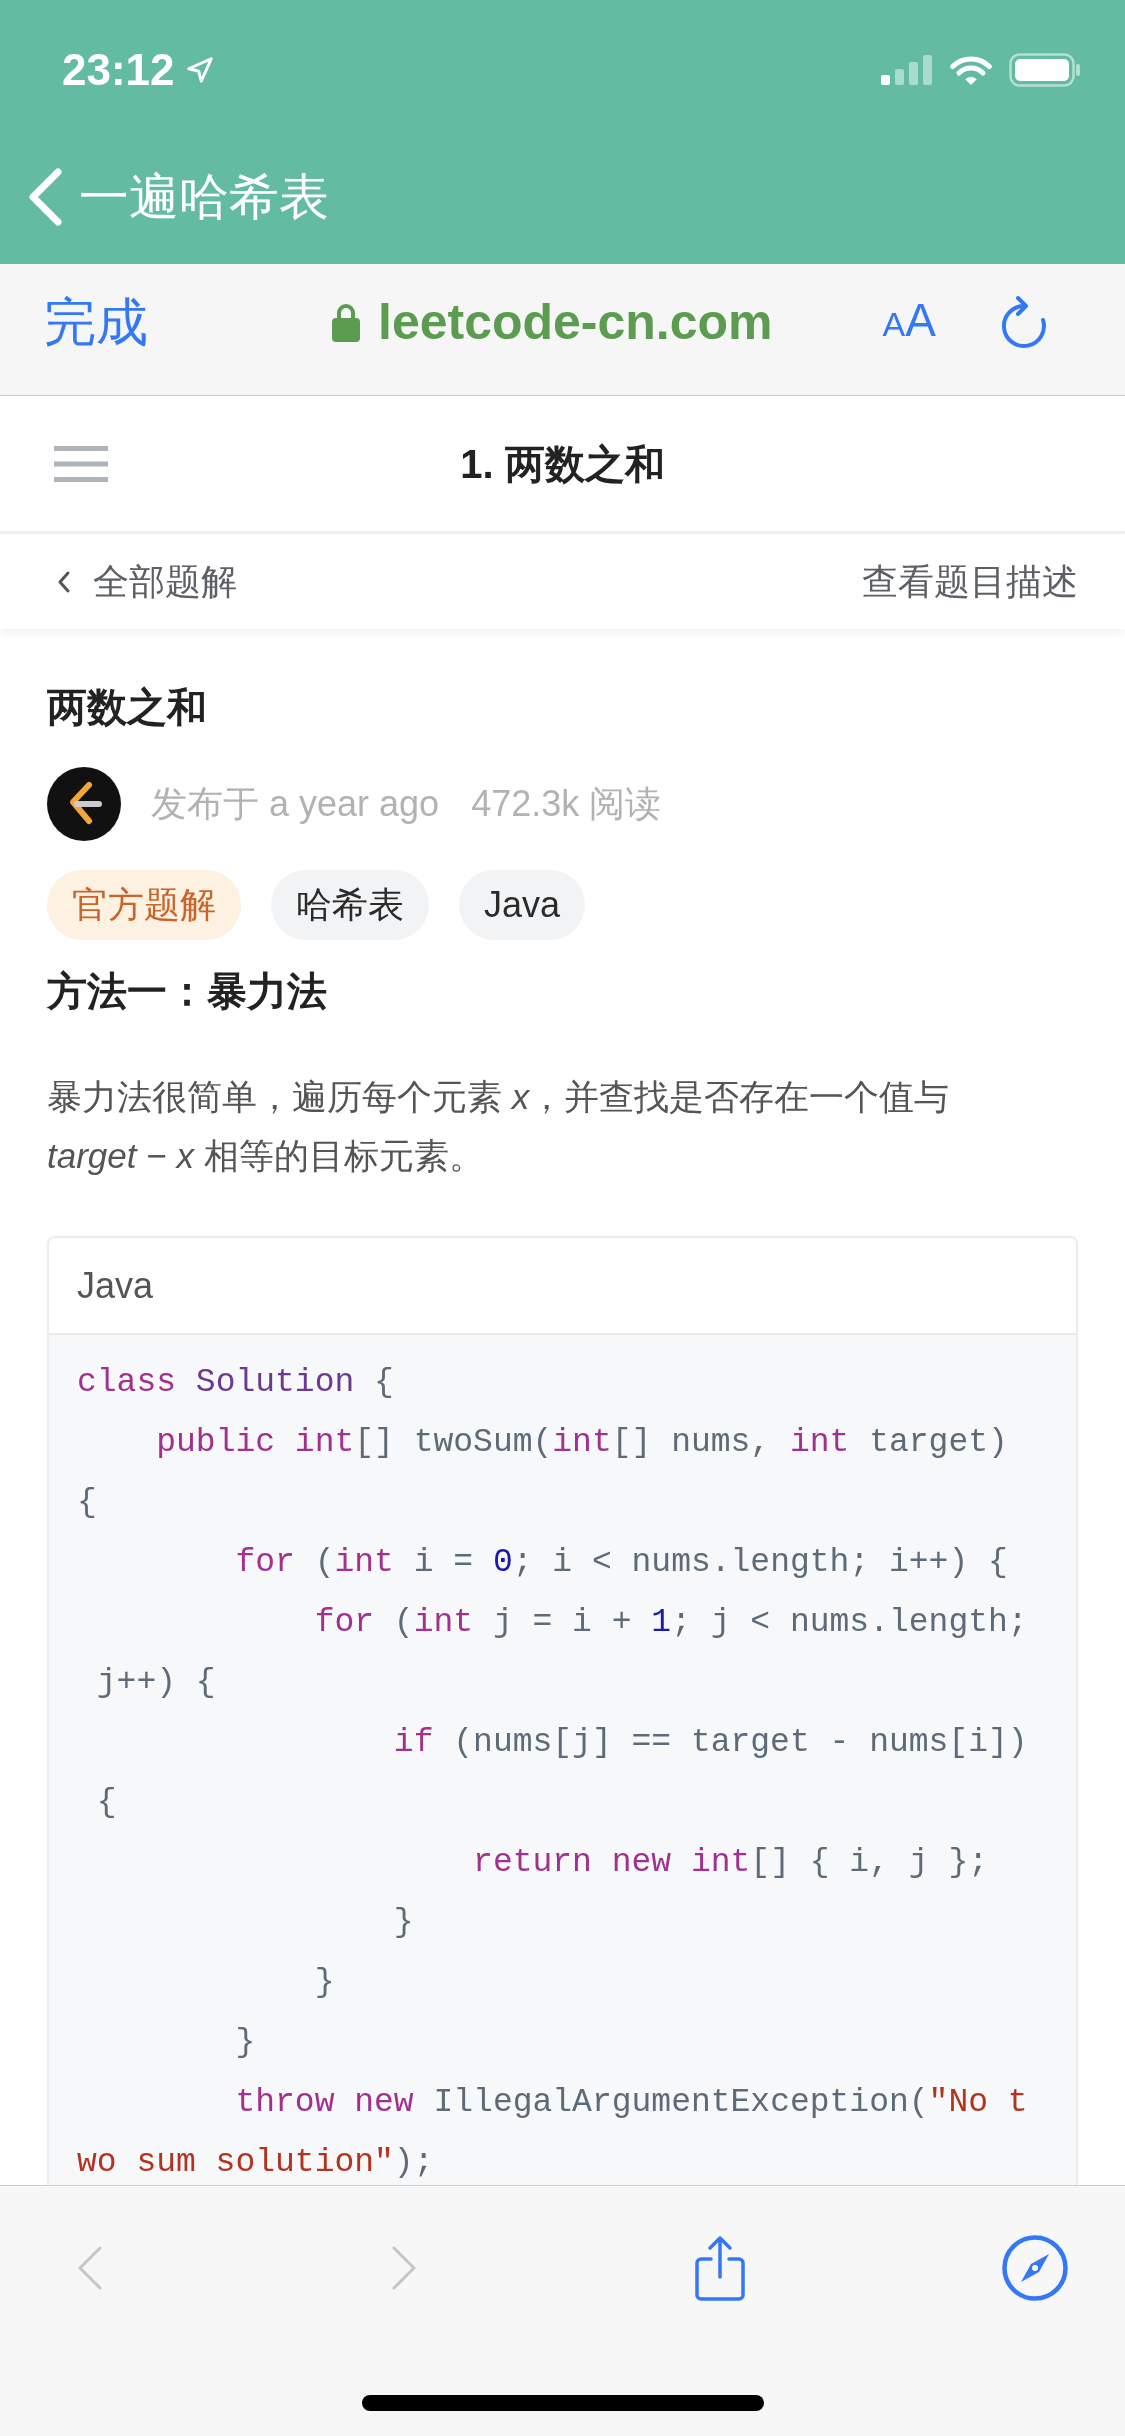 The width and height of the screenshot is (1125, 2436). Describe the element at coordinates (671, 1623) in the screenshot. I see `code-line: for (int j = i + 1; j < nums.length;` at that location.